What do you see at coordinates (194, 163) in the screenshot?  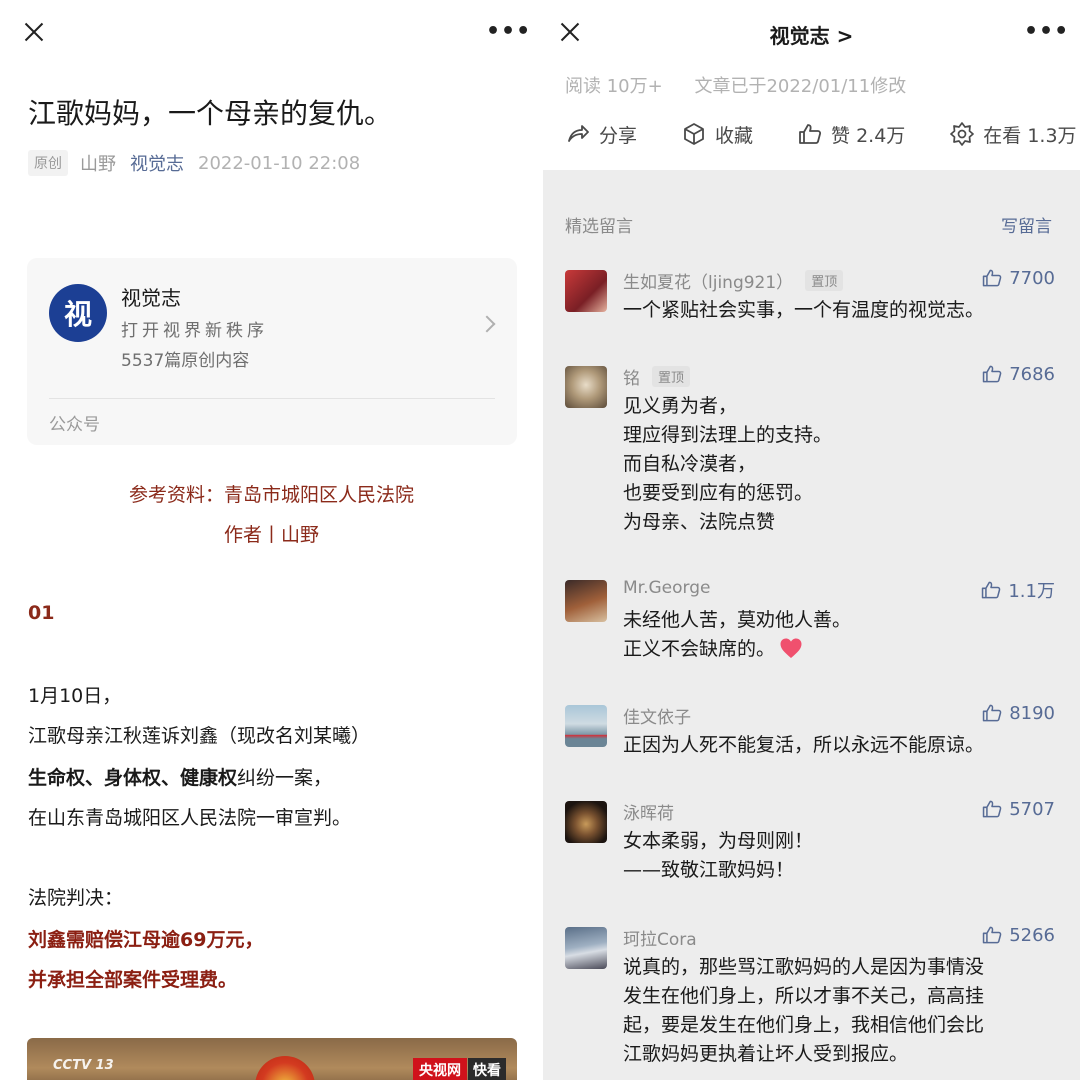 I see `article-meta: 原创 山野 视觉志 2022-01-10 22:08` at bounding box center [194, 163].